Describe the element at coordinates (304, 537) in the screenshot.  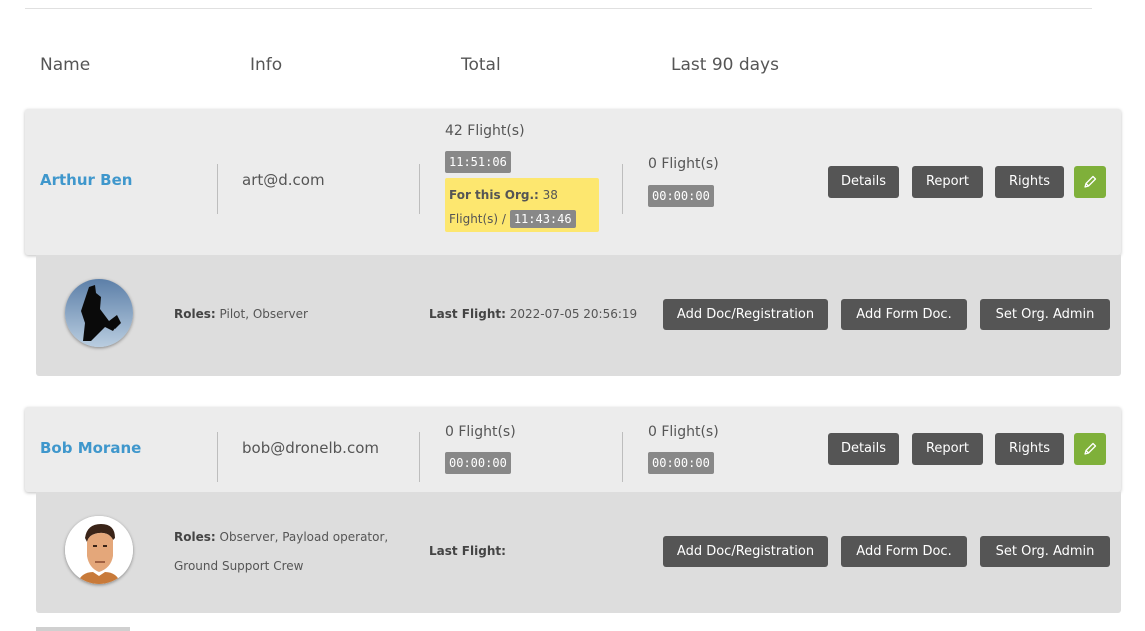
I see `roles-value-line1: Observer, Payload operator,` at that location.